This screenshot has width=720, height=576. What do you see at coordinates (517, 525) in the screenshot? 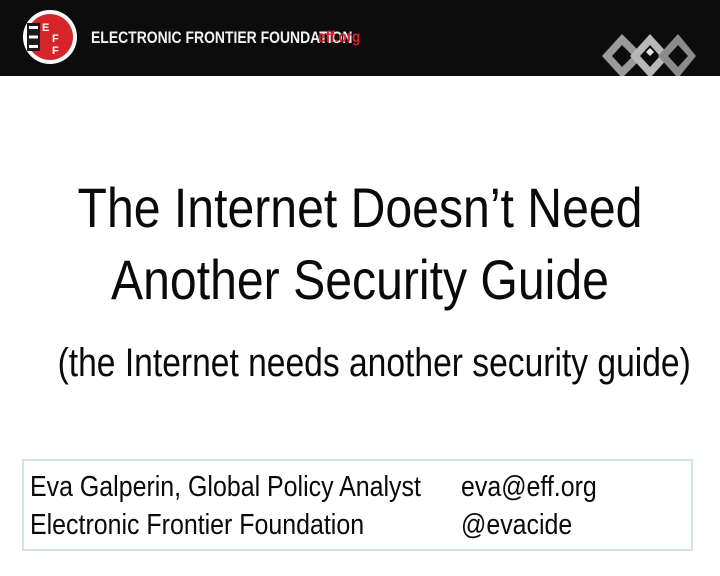
I see `speaker-handle: @evacide` at bounding box center [517, 525].